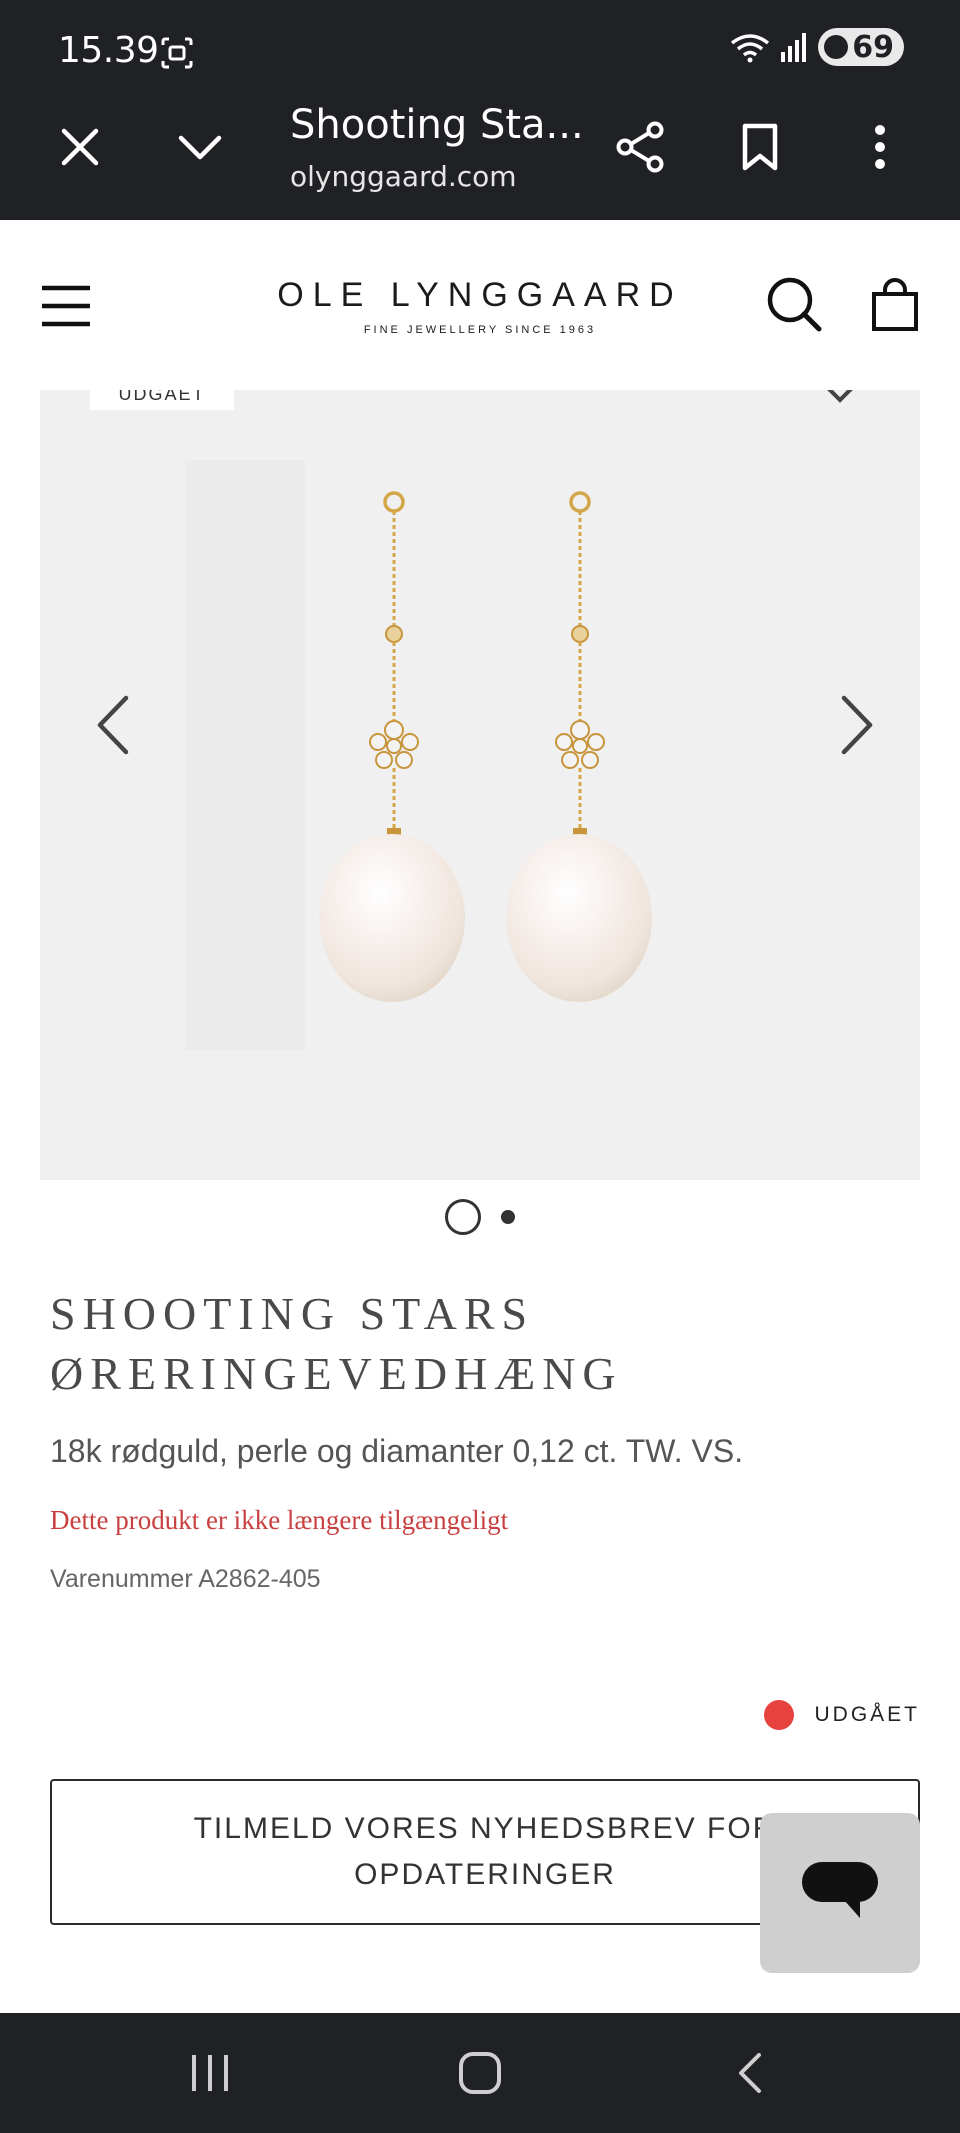 This screenshot has width=960, height=2133. I want to click on close-icon, so click(80, 147).